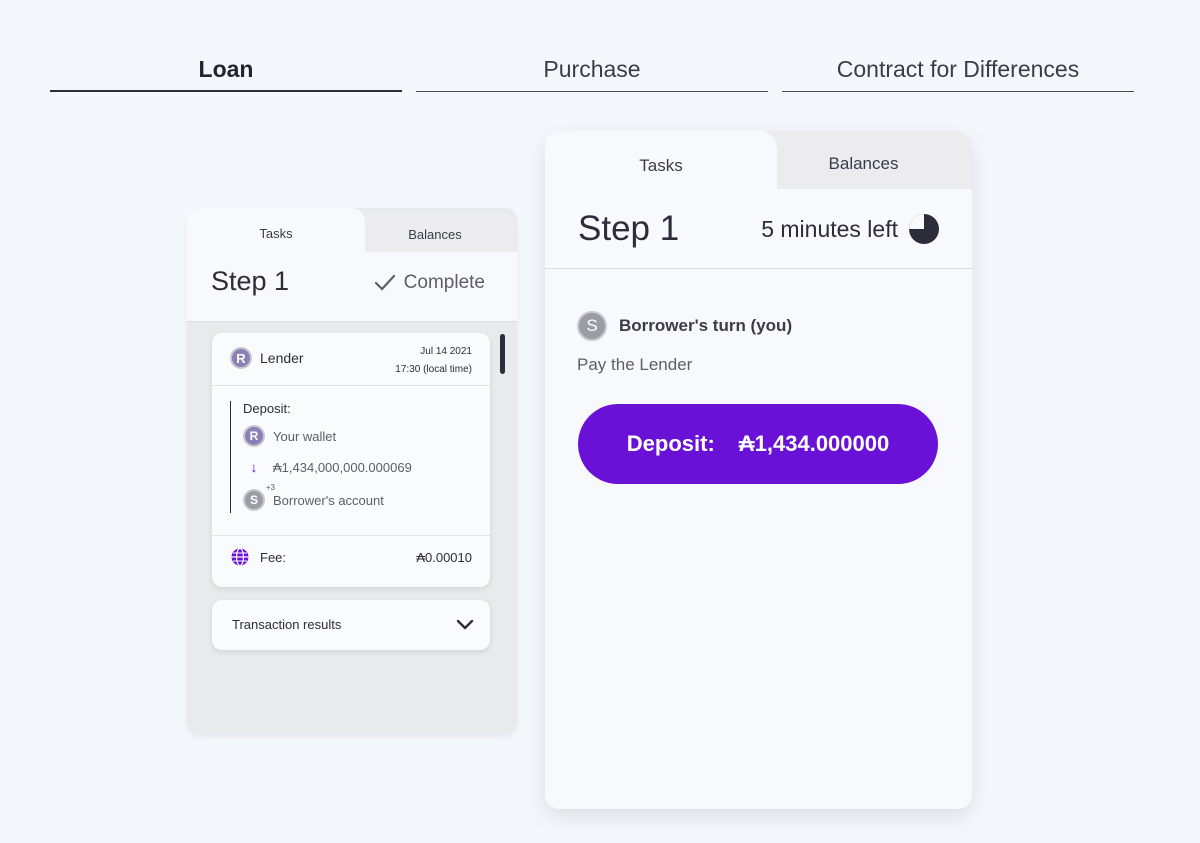  What do you see at coordinates (433, 369) in the screenshot?
I see `lender-time: 17:30 (local time)` at bounding box center [433, 369].